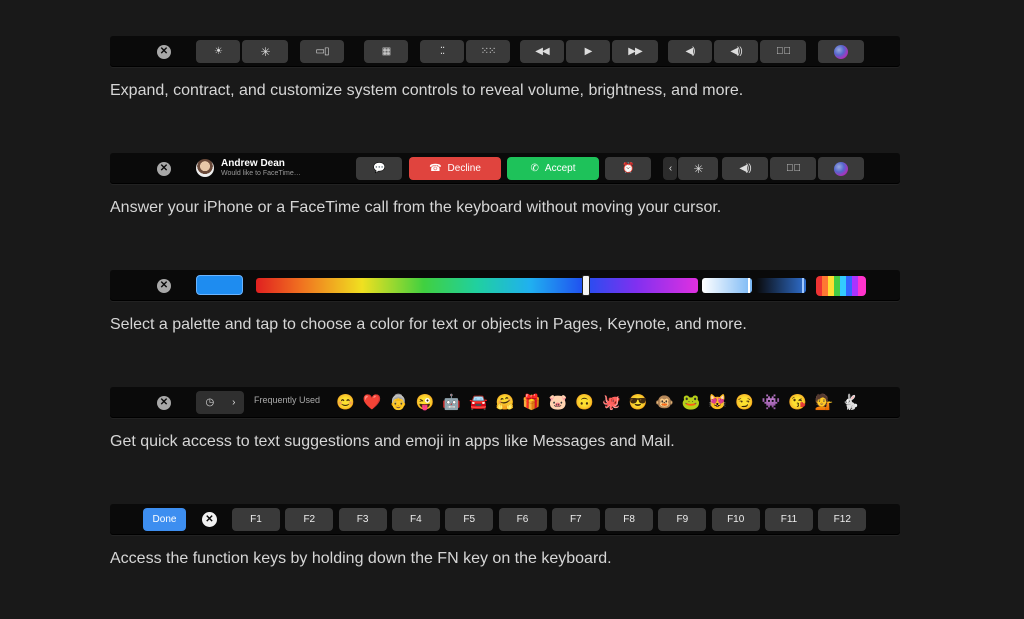 The image size is (1024, 619). I want to click on keyboard-light-low-icon: ⁚⁚, so click(442, 51).